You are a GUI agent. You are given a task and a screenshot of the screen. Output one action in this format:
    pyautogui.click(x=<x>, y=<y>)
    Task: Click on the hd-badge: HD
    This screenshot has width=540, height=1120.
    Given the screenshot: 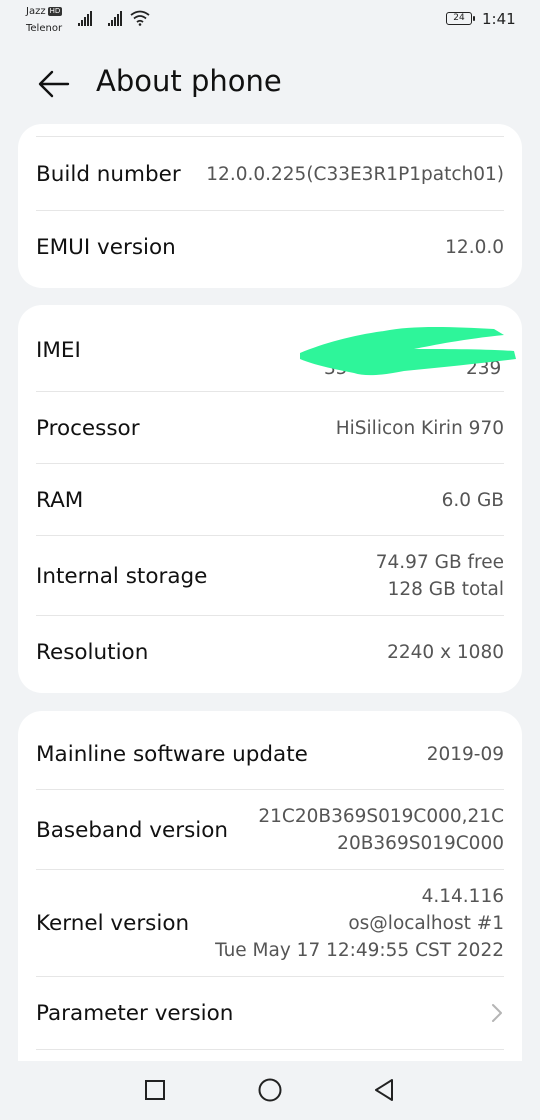 What is the action you would take?
    pyautogui.click(x=55, y=11)
    